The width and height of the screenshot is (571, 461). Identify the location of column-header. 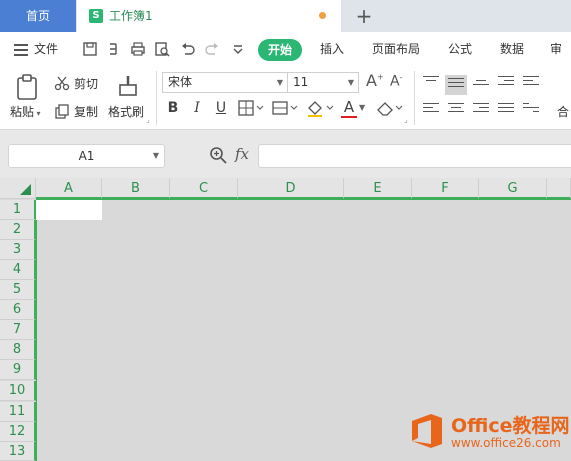
(559, 188).